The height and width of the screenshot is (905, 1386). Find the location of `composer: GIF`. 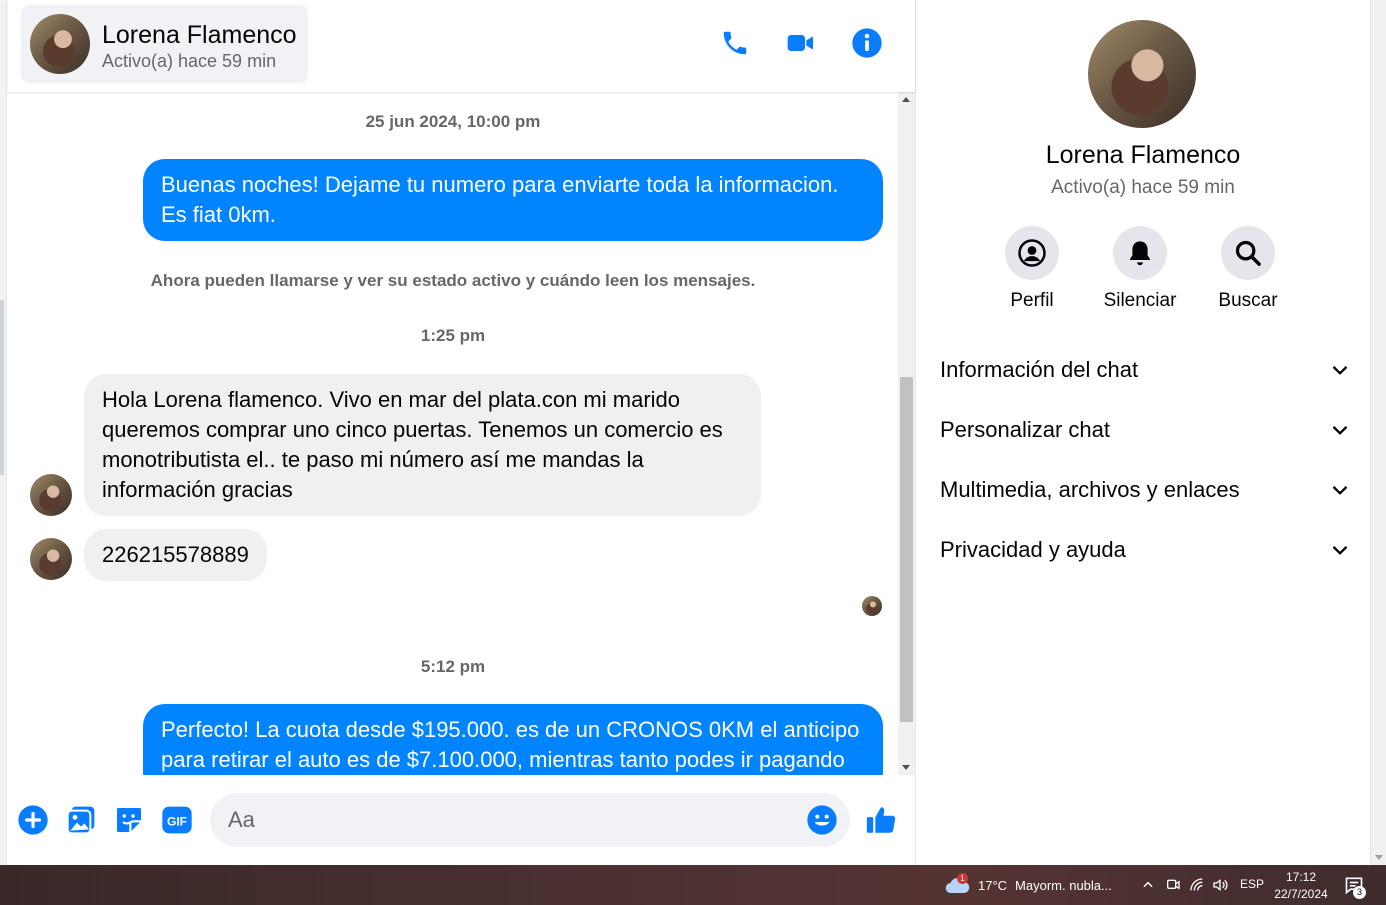

composer: GIF is located at coordinates (461, 820).